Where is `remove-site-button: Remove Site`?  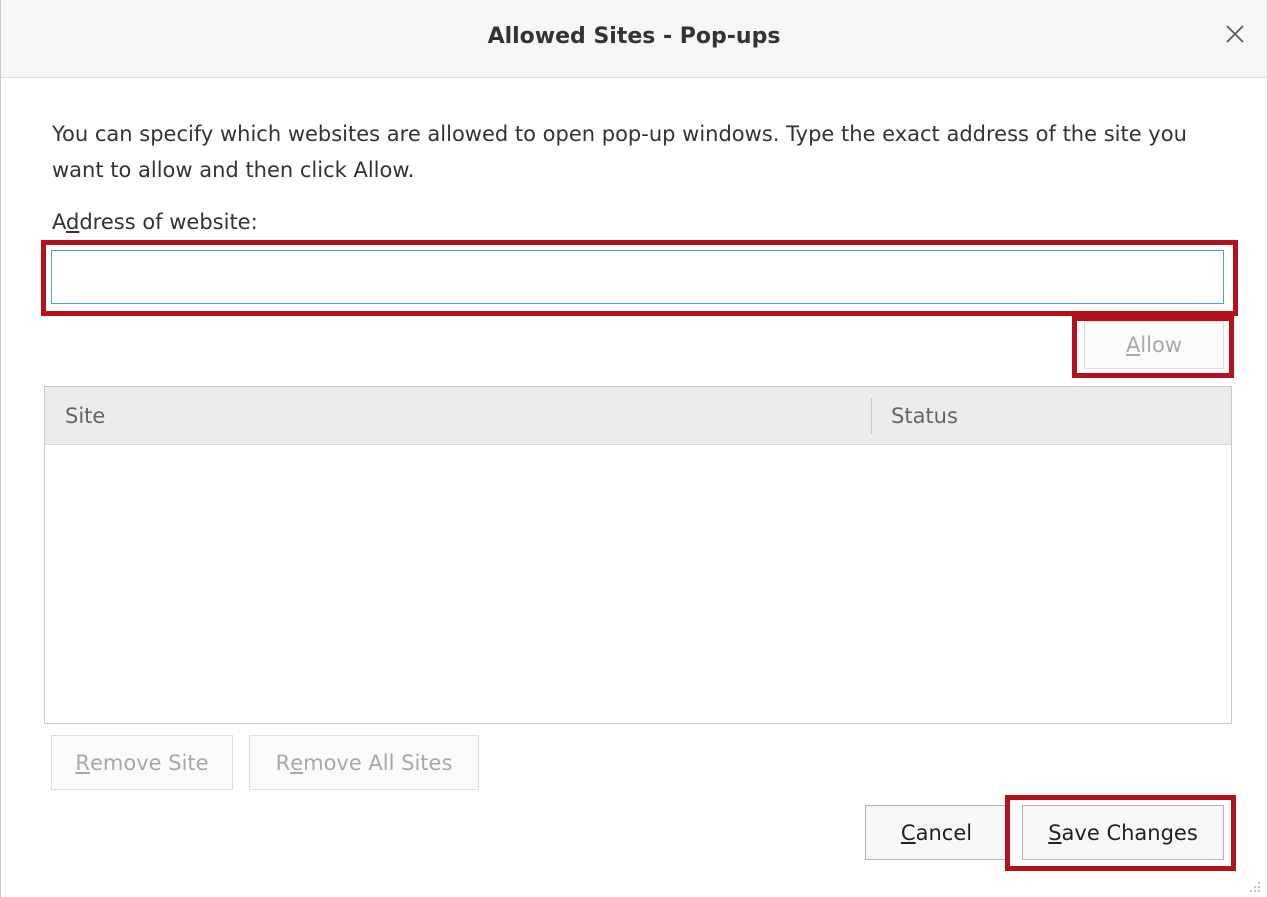 remove-site-button: Remove Site is located at coordinates (142, 762).